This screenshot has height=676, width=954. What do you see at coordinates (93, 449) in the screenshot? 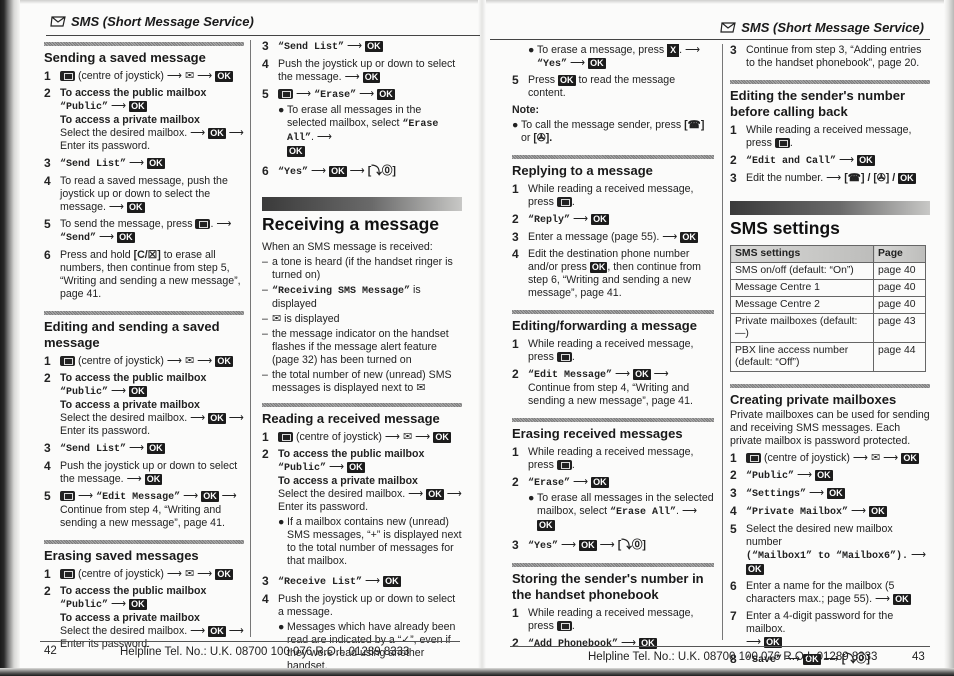
I see `menu-option: “Send List”` at bounding box center [93, 449].